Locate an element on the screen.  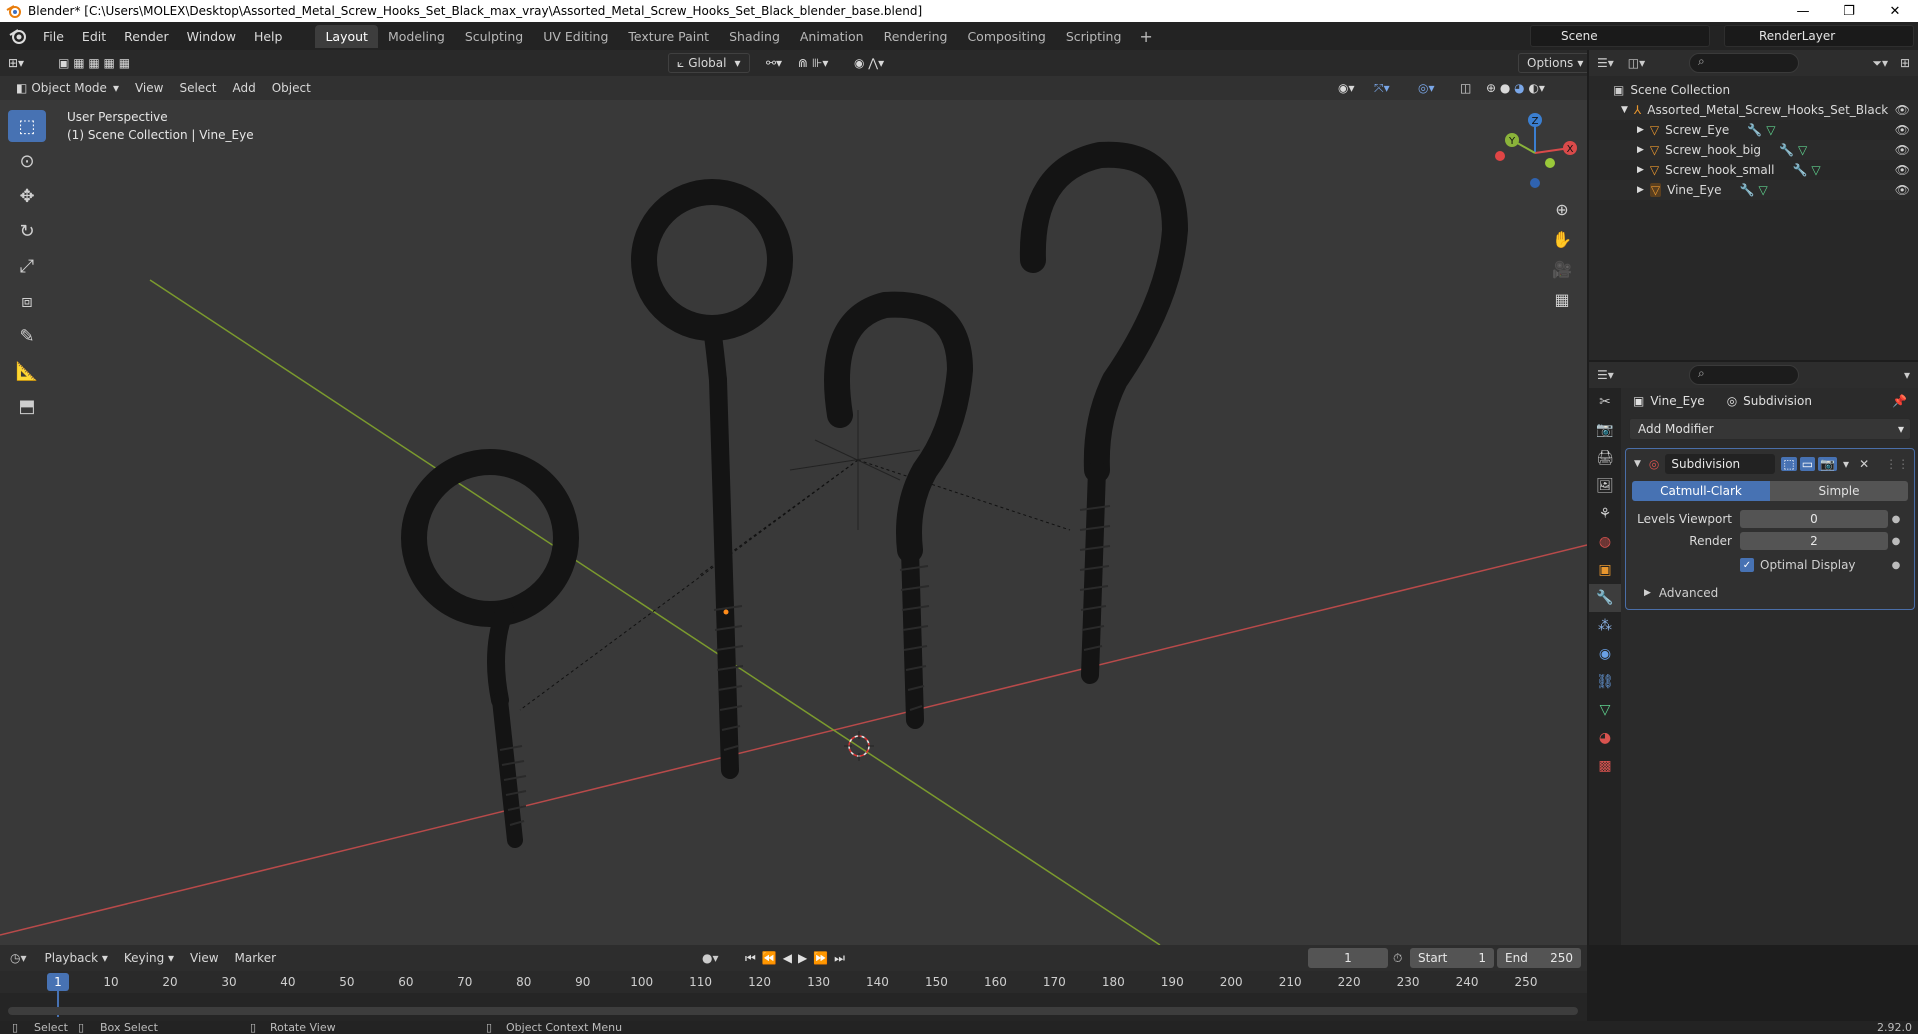
drag-handle-icon: ⋮⋮ is located at coordinates (1897, 464).